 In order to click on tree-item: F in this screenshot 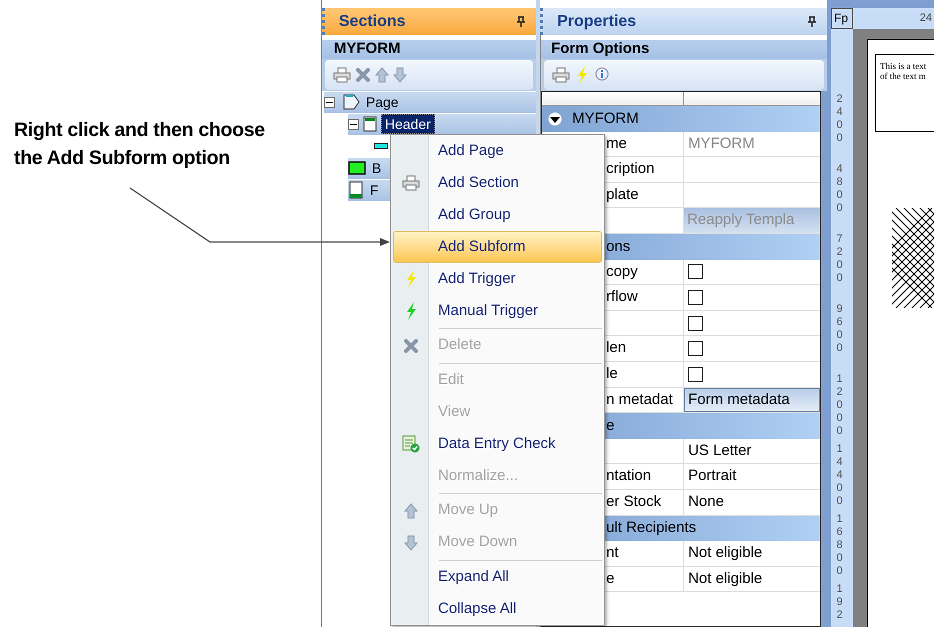, I will do `click(374, 190)`.